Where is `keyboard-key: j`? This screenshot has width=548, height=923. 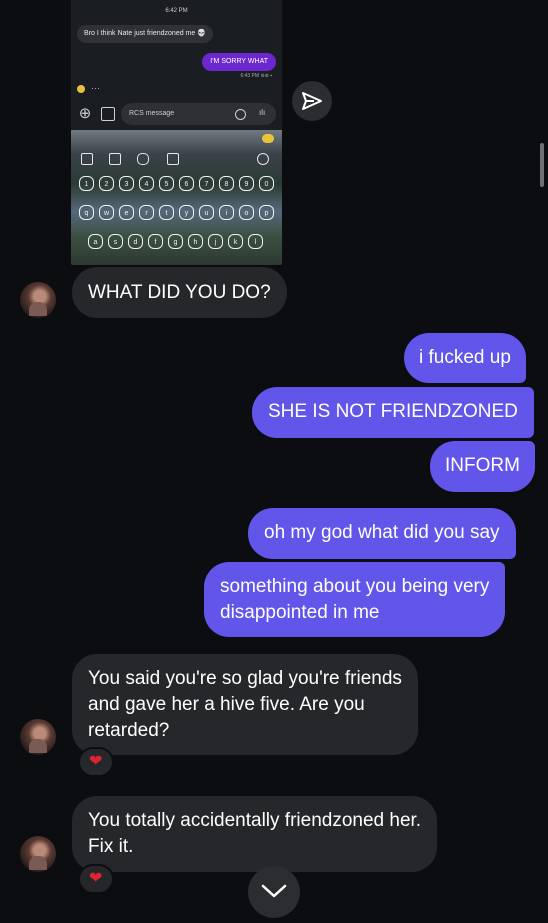 keyboard-key: j is located at coordinates (215, 241).